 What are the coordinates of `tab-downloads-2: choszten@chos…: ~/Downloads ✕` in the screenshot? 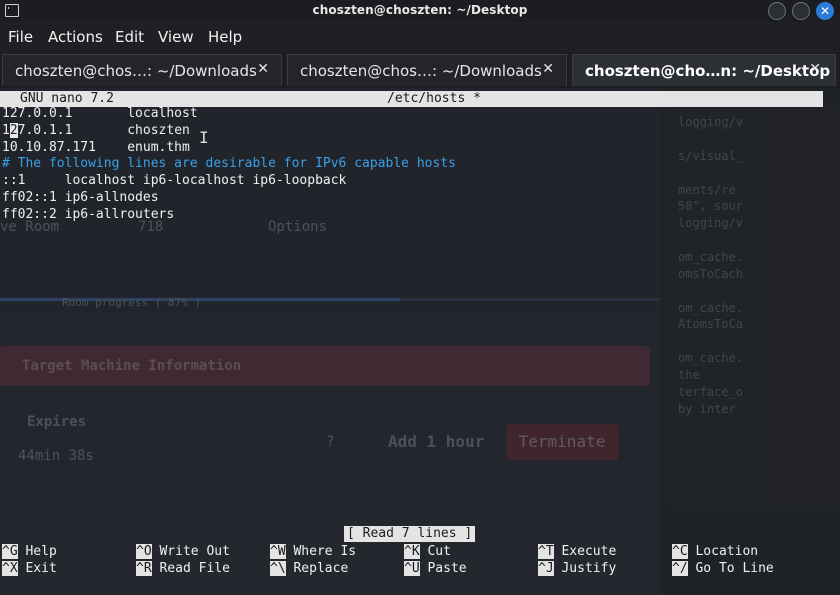 It's located at (427, 70).